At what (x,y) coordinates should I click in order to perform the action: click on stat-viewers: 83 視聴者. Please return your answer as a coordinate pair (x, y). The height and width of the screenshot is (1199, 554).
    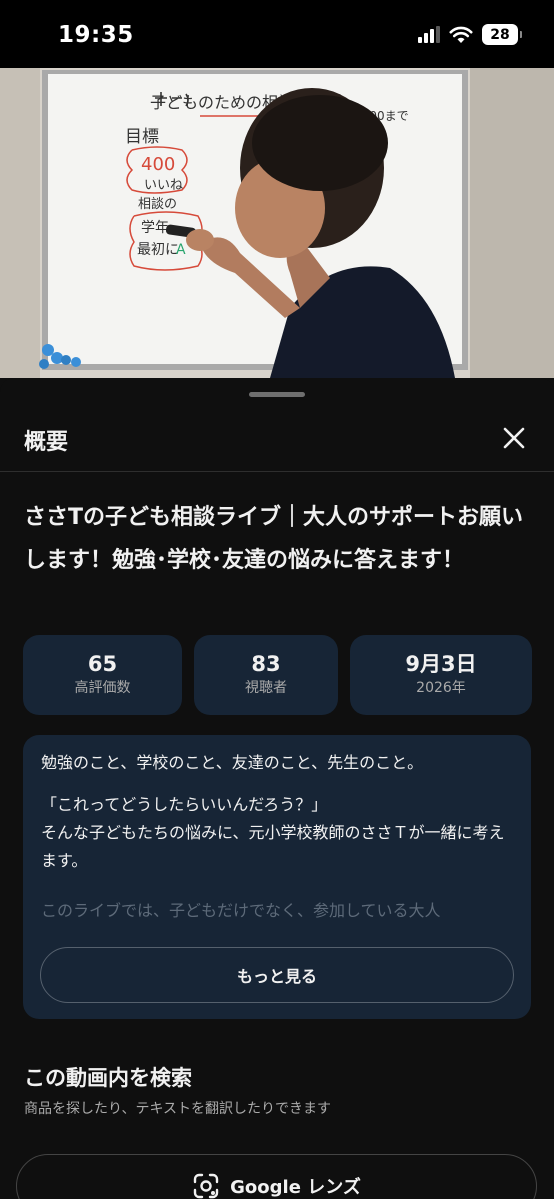
    Looking at the image, I should click on (266, 675).